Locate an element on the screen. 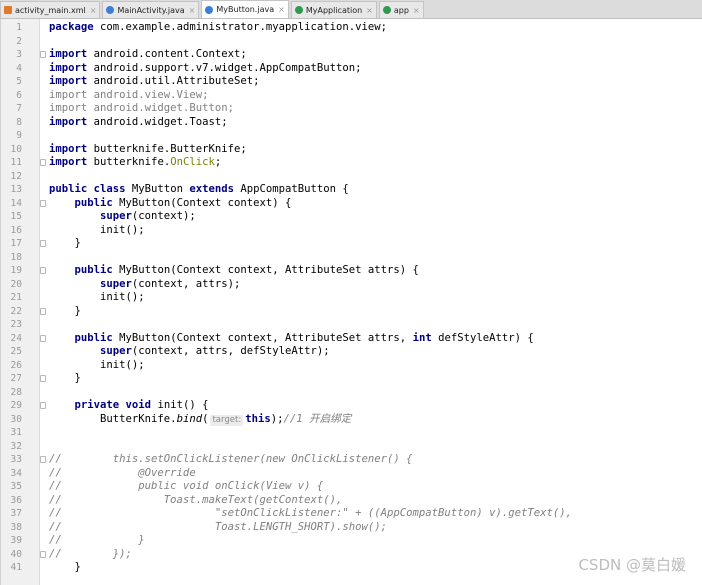 This screenshot has width=702, height=585. code-line: 2 is located at coordinates (351, 42).